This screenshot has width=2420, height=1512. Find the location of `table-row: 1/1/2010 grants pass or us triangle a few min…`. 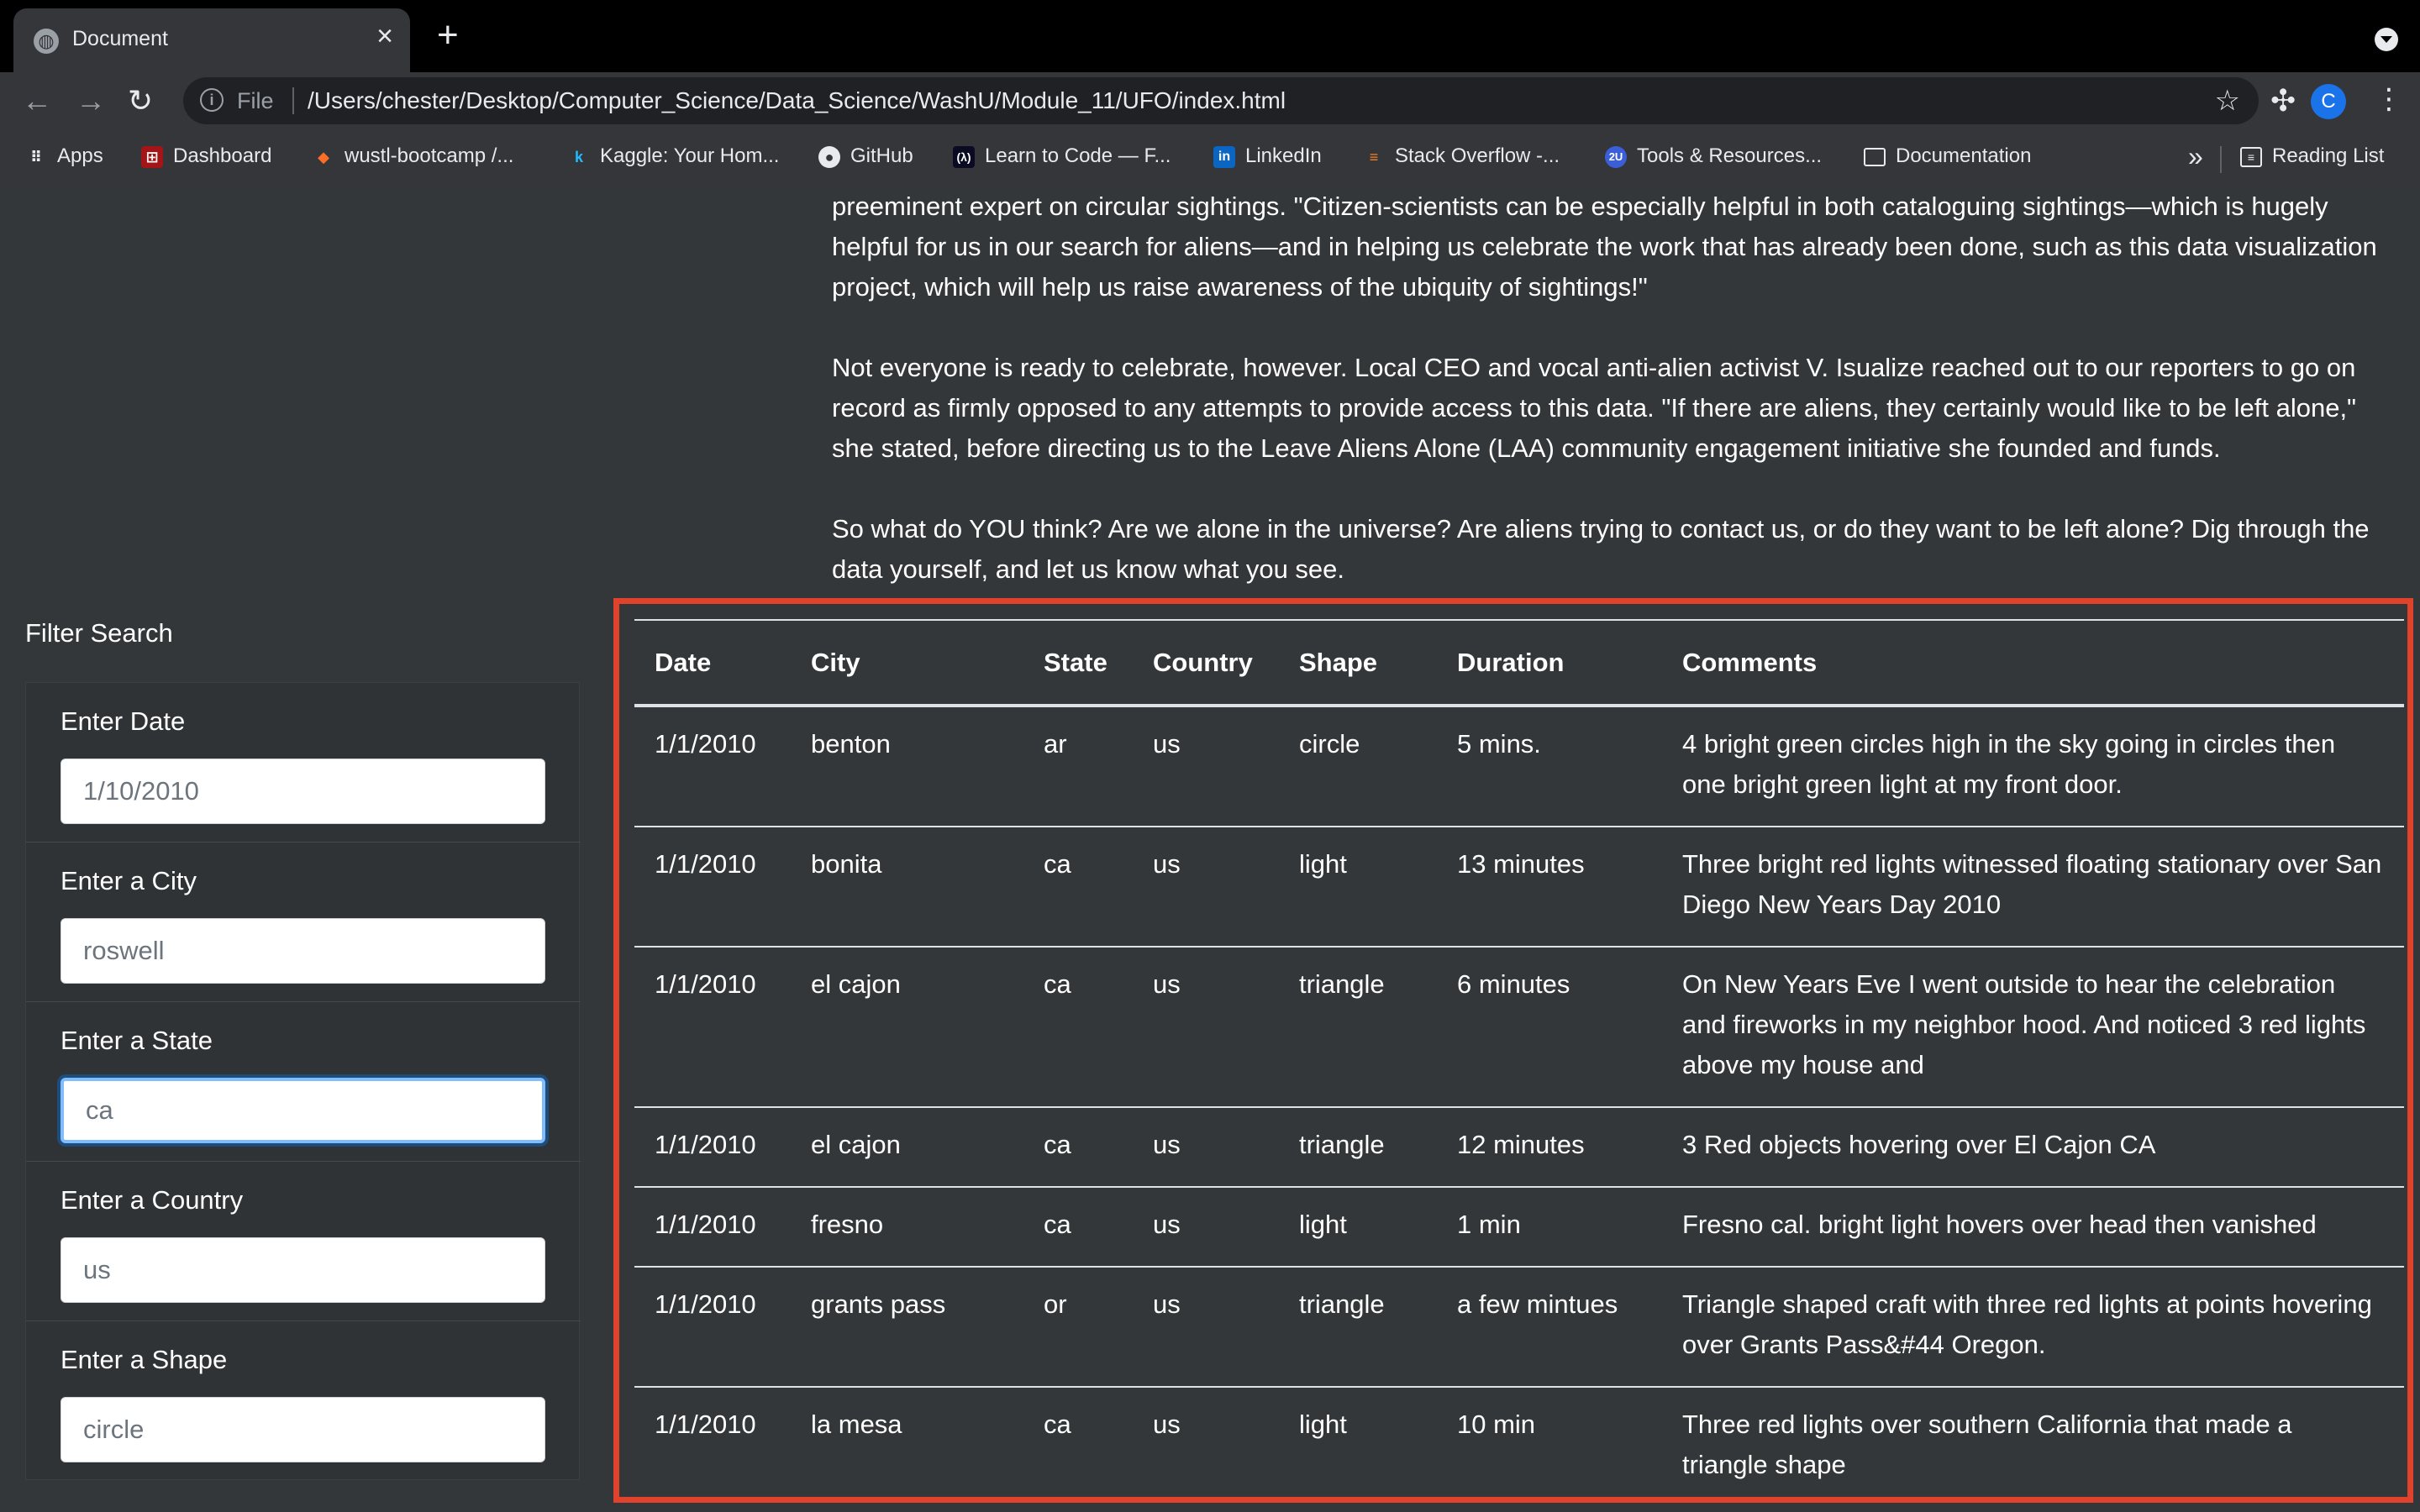

table-row: 1/1/2010 grants pass or us triangle a few min… is located at coordinates (1519, 1326).